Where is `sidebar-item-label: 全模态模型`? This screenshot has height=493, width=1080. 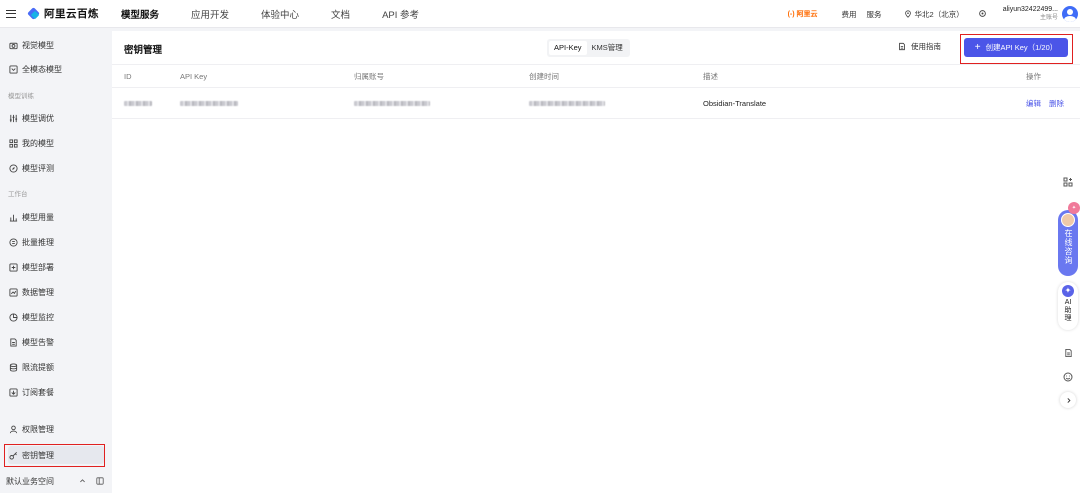 sidebar-item-label: 全模态模型 is located at coordinates (42, 69).